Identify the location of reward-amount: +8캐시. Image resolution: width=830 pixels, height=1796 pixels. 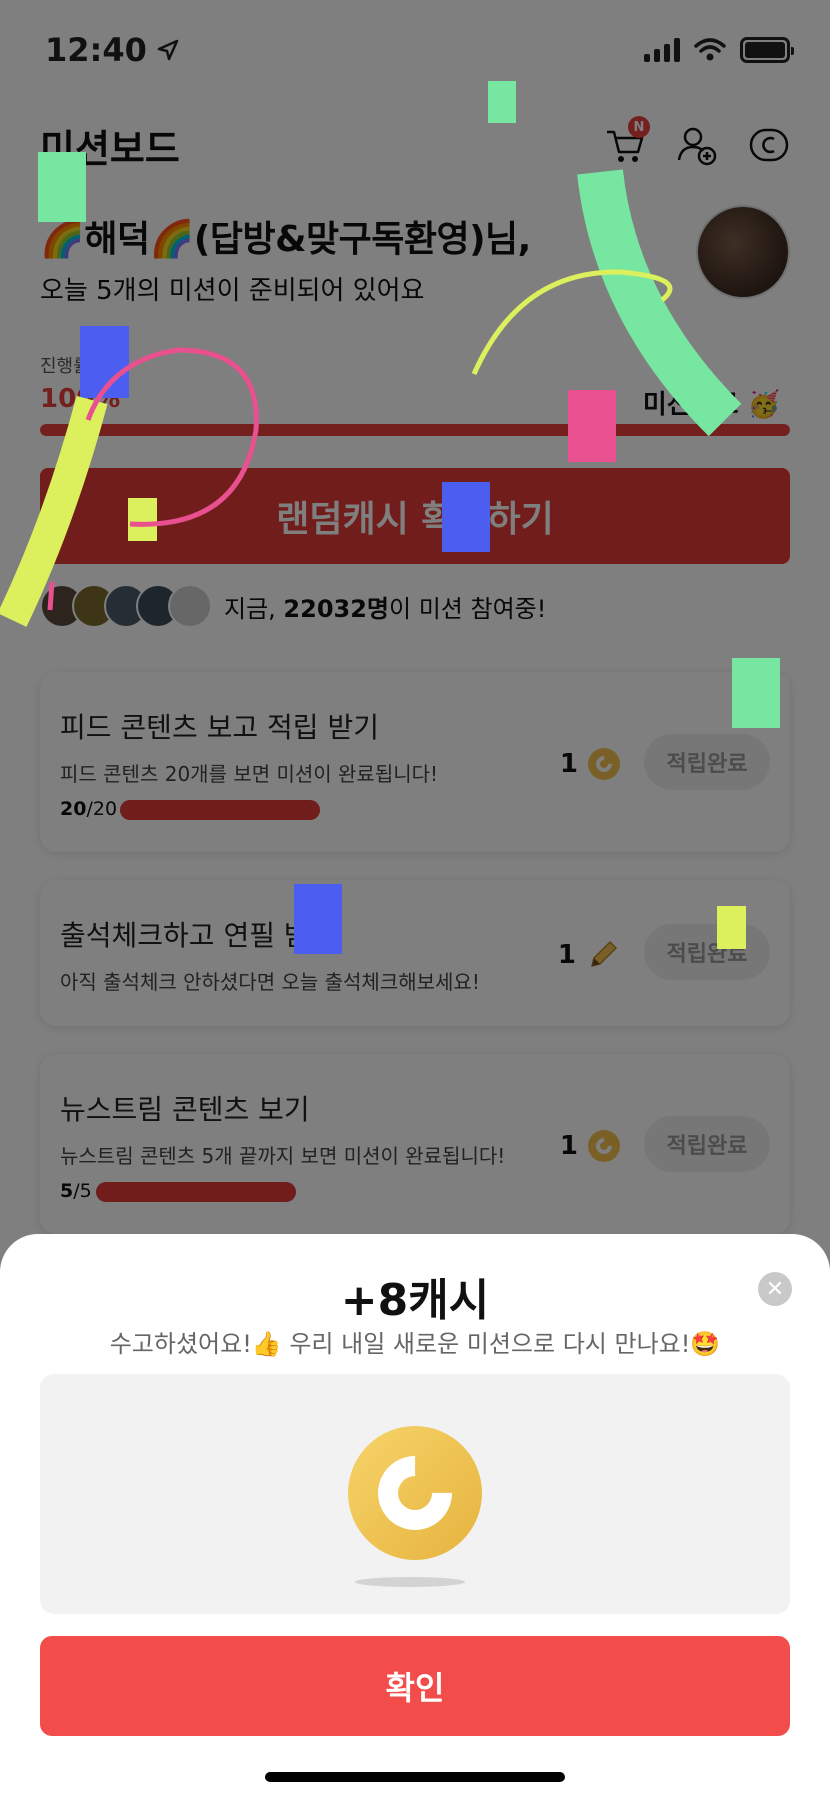
(415, 1300).